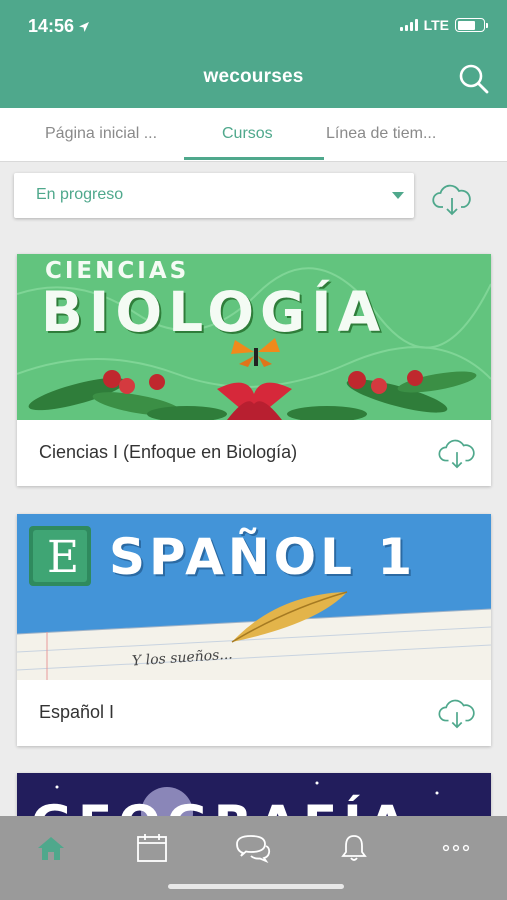 Image resolution: width=507 pixels, height=900 pixels. What do you see at coordinates (80, 194) in the screenshot?
I see `filter-selected-value: En progreso` at bounding box center [80, 194].